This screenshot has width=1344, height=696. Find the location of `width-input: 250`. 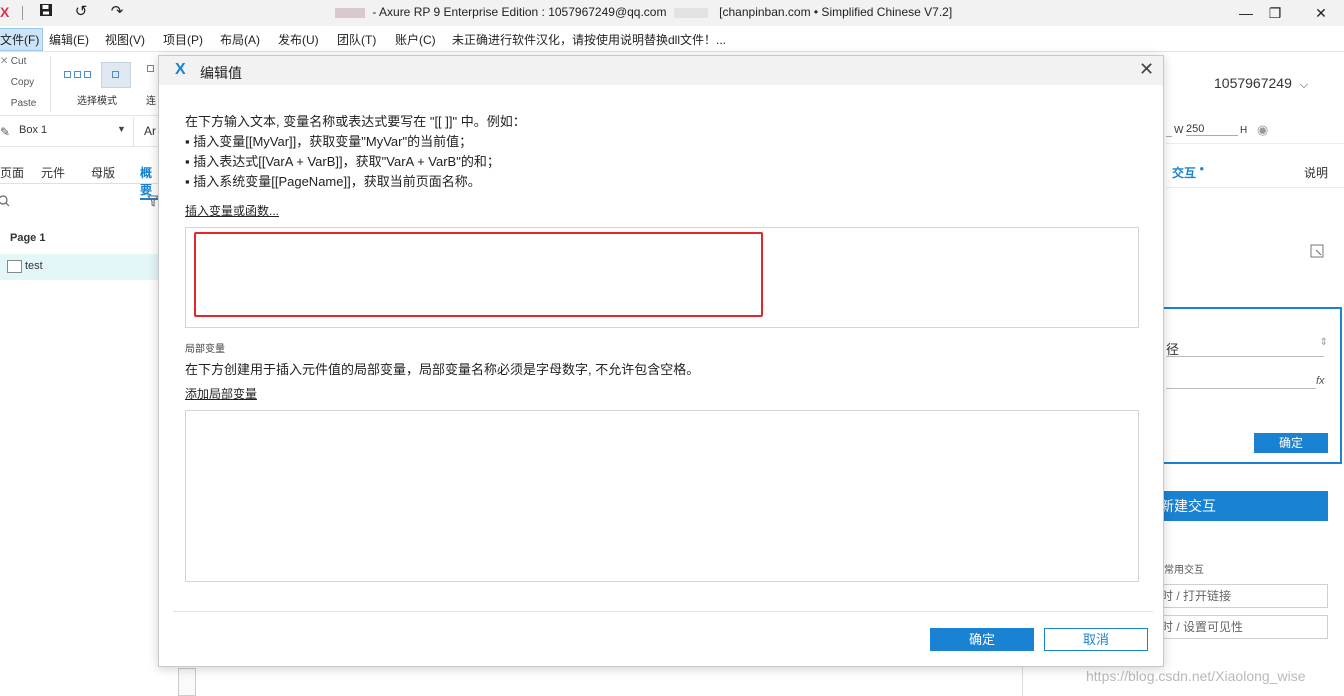

width-input: 250 is located at coordinates (1212, 129).